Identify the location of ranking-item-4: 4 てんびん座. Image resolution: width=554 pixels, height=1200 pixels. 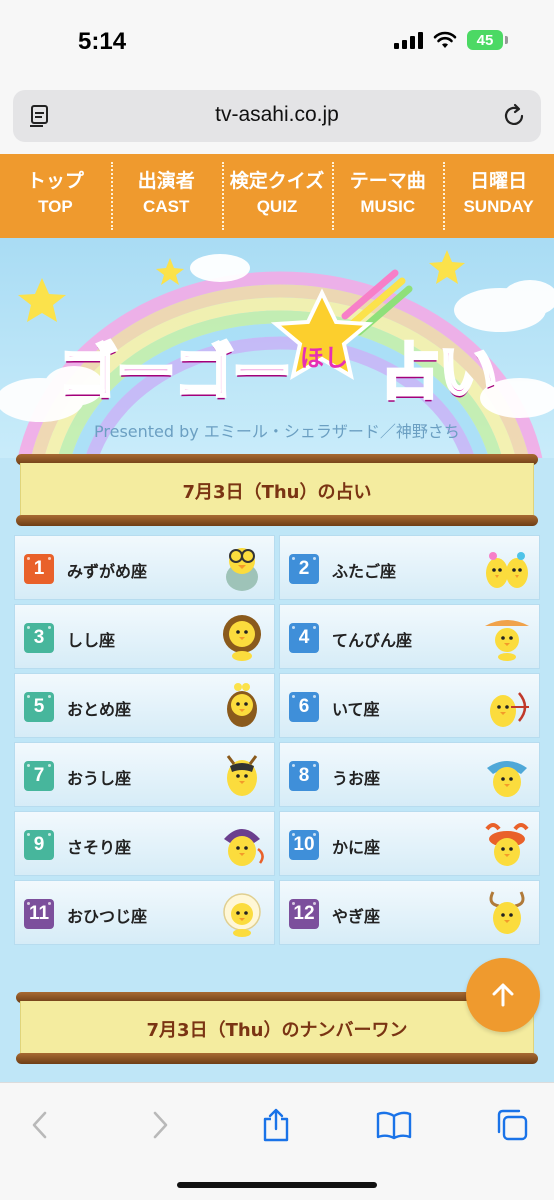
(409, 636).